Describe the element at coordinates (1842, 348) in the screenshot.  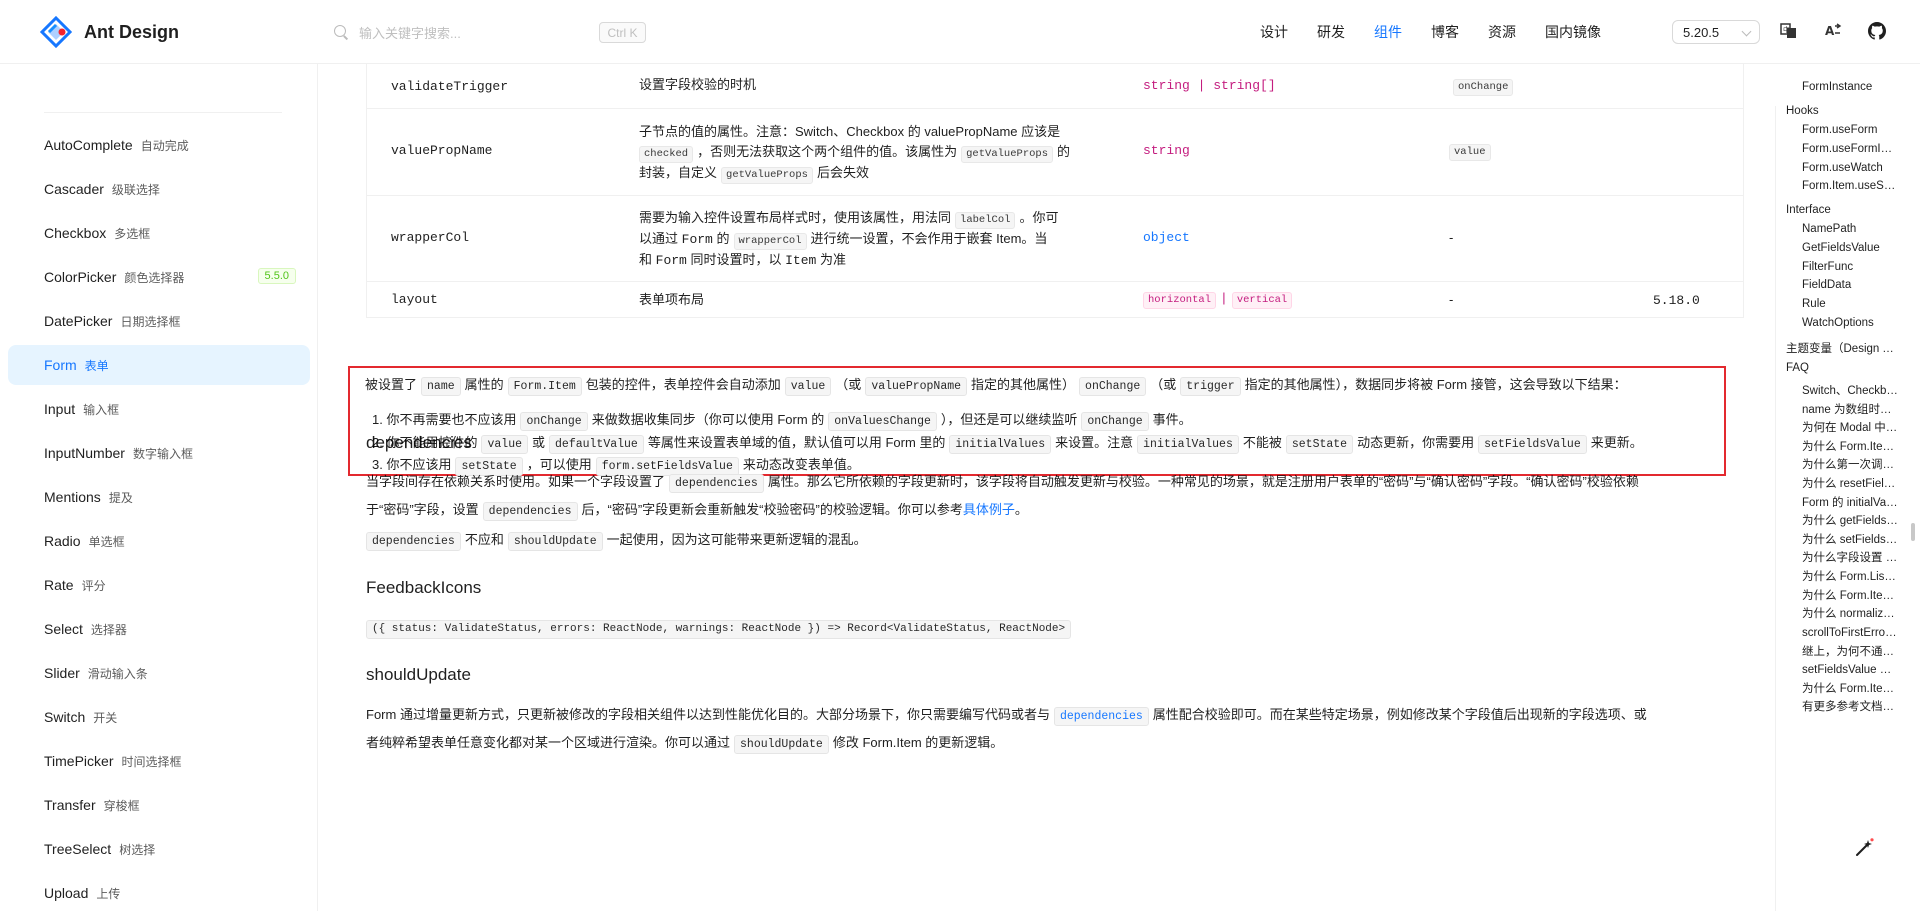
I see `toc-item: 主题变量（Design Token）` at that location.